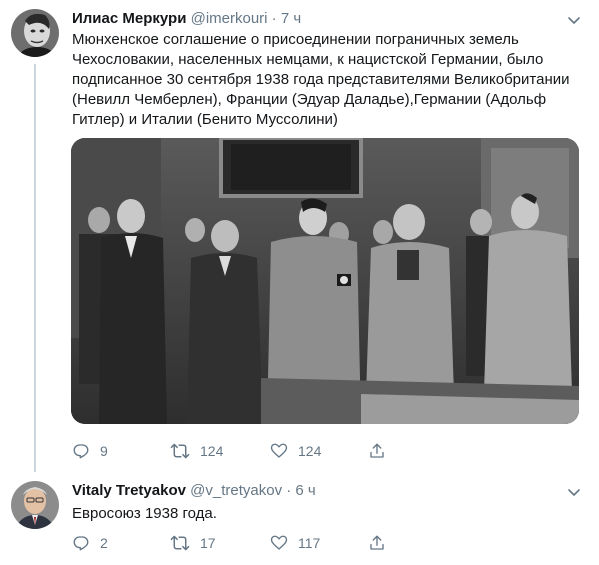 This screenshot has height=565, width=599. What do you see at coordinates (229, 18) in the screenshot?
I see `author-handle: @imerkouri` at bounding box center [229, 18].